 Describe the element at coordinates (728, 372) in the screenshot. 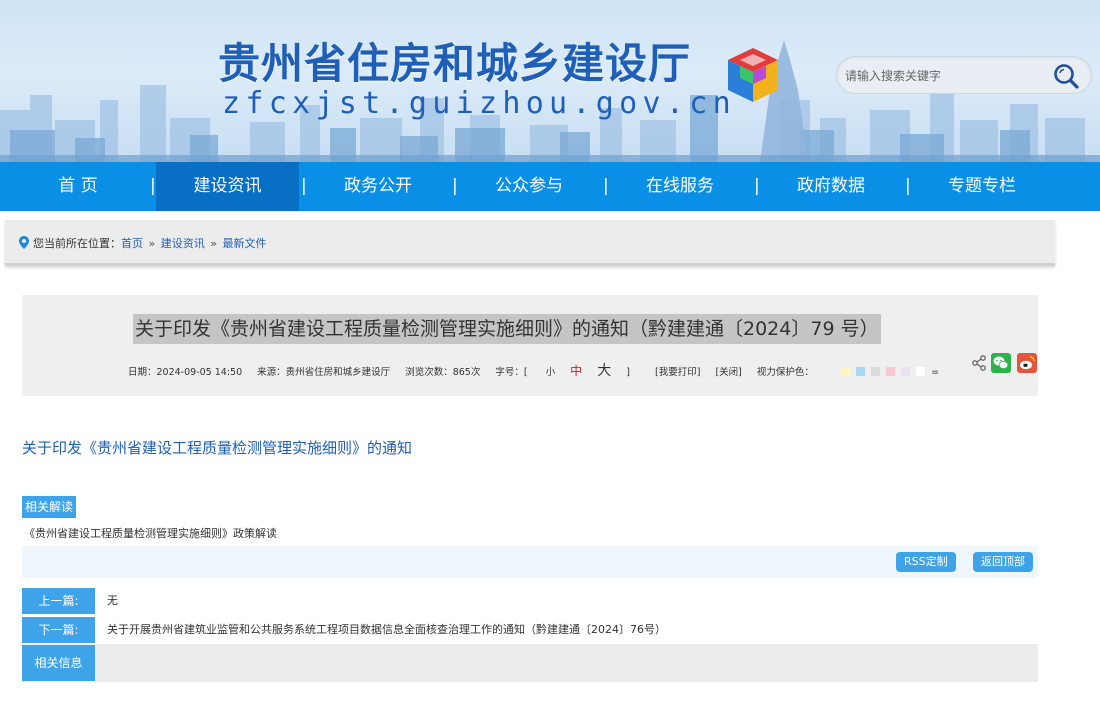

I see `close-link: [关闭]` at that location.